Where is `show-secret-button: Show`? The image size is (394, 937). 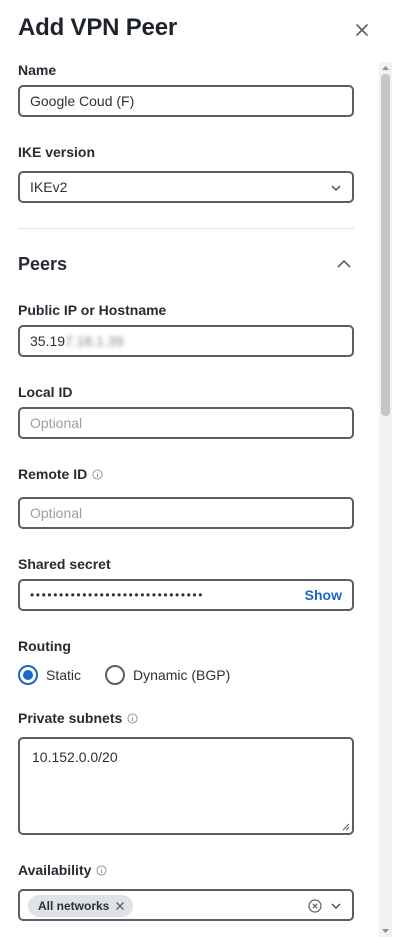
show-secret-button: Show is located at coordinates (323, 595).